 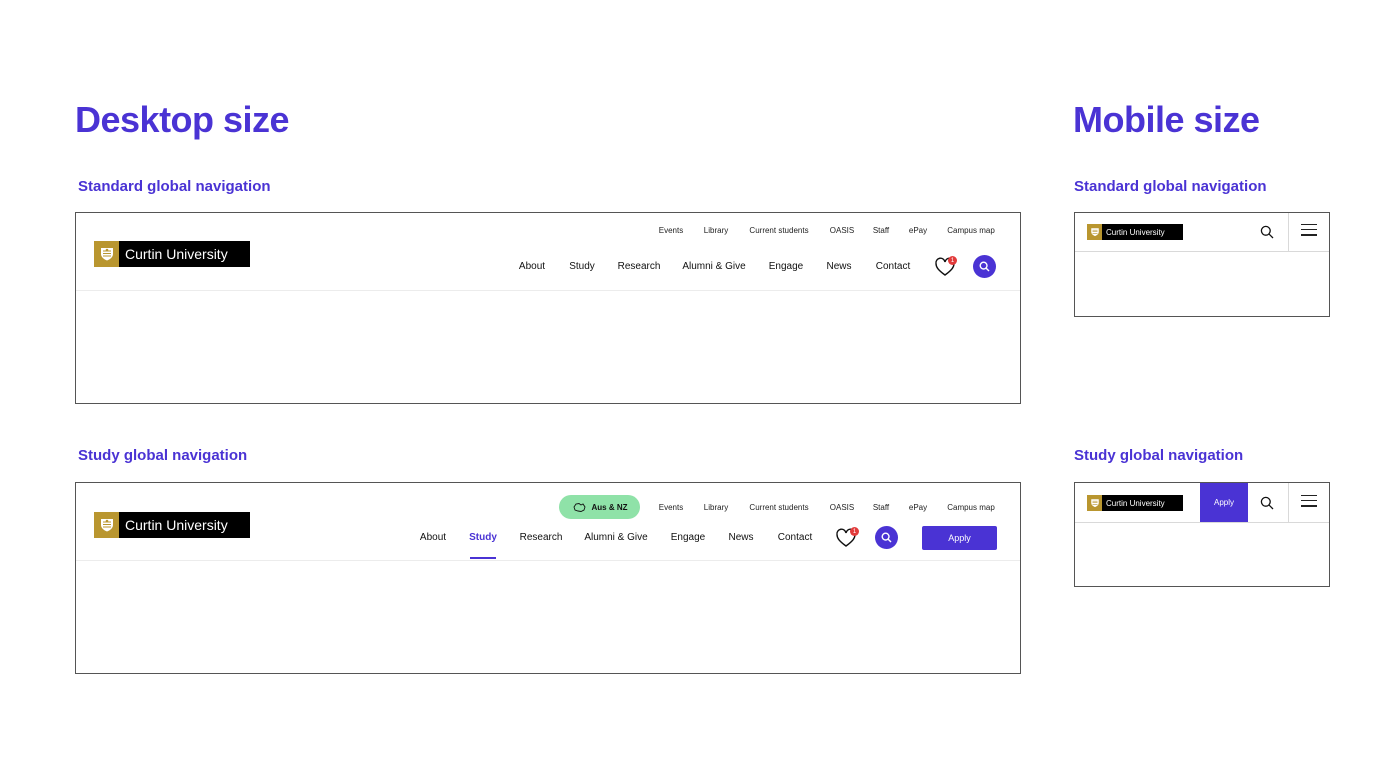 I want to click on australia-map-icon, so click(x=579, y=507).